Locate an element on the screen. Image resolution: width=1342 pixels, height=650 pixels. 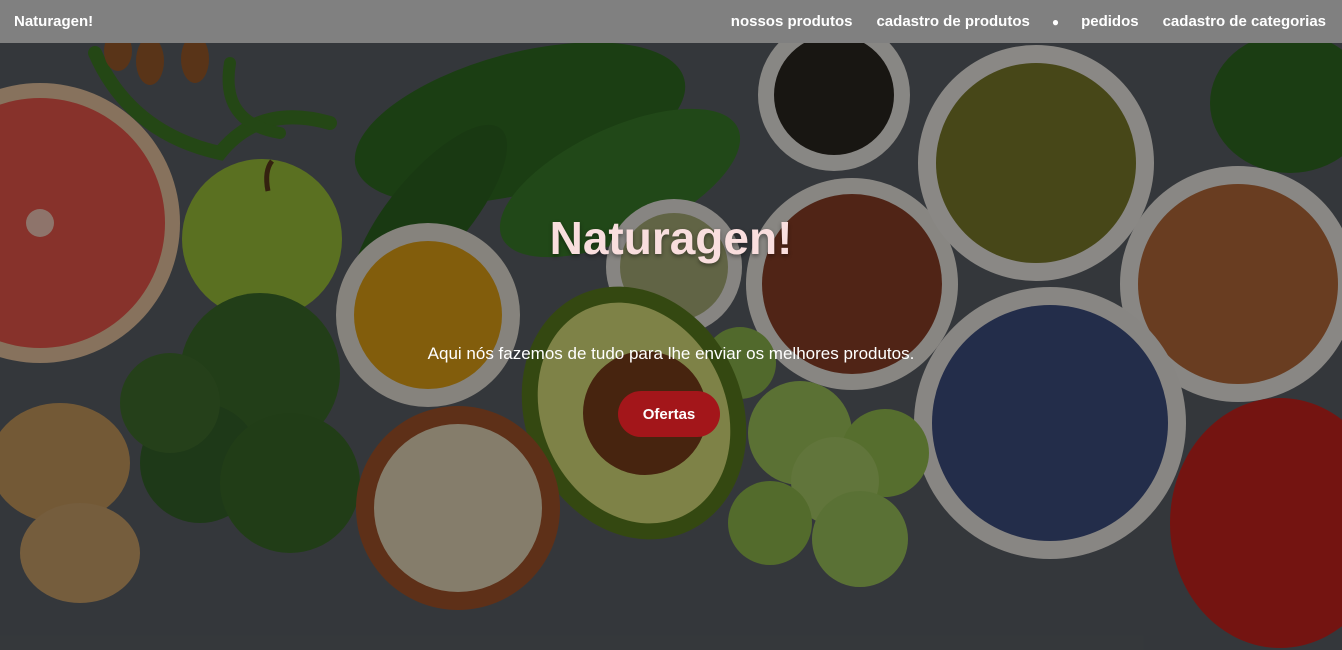
brand-link: Naturagen! is located at coordinates (53, 21).